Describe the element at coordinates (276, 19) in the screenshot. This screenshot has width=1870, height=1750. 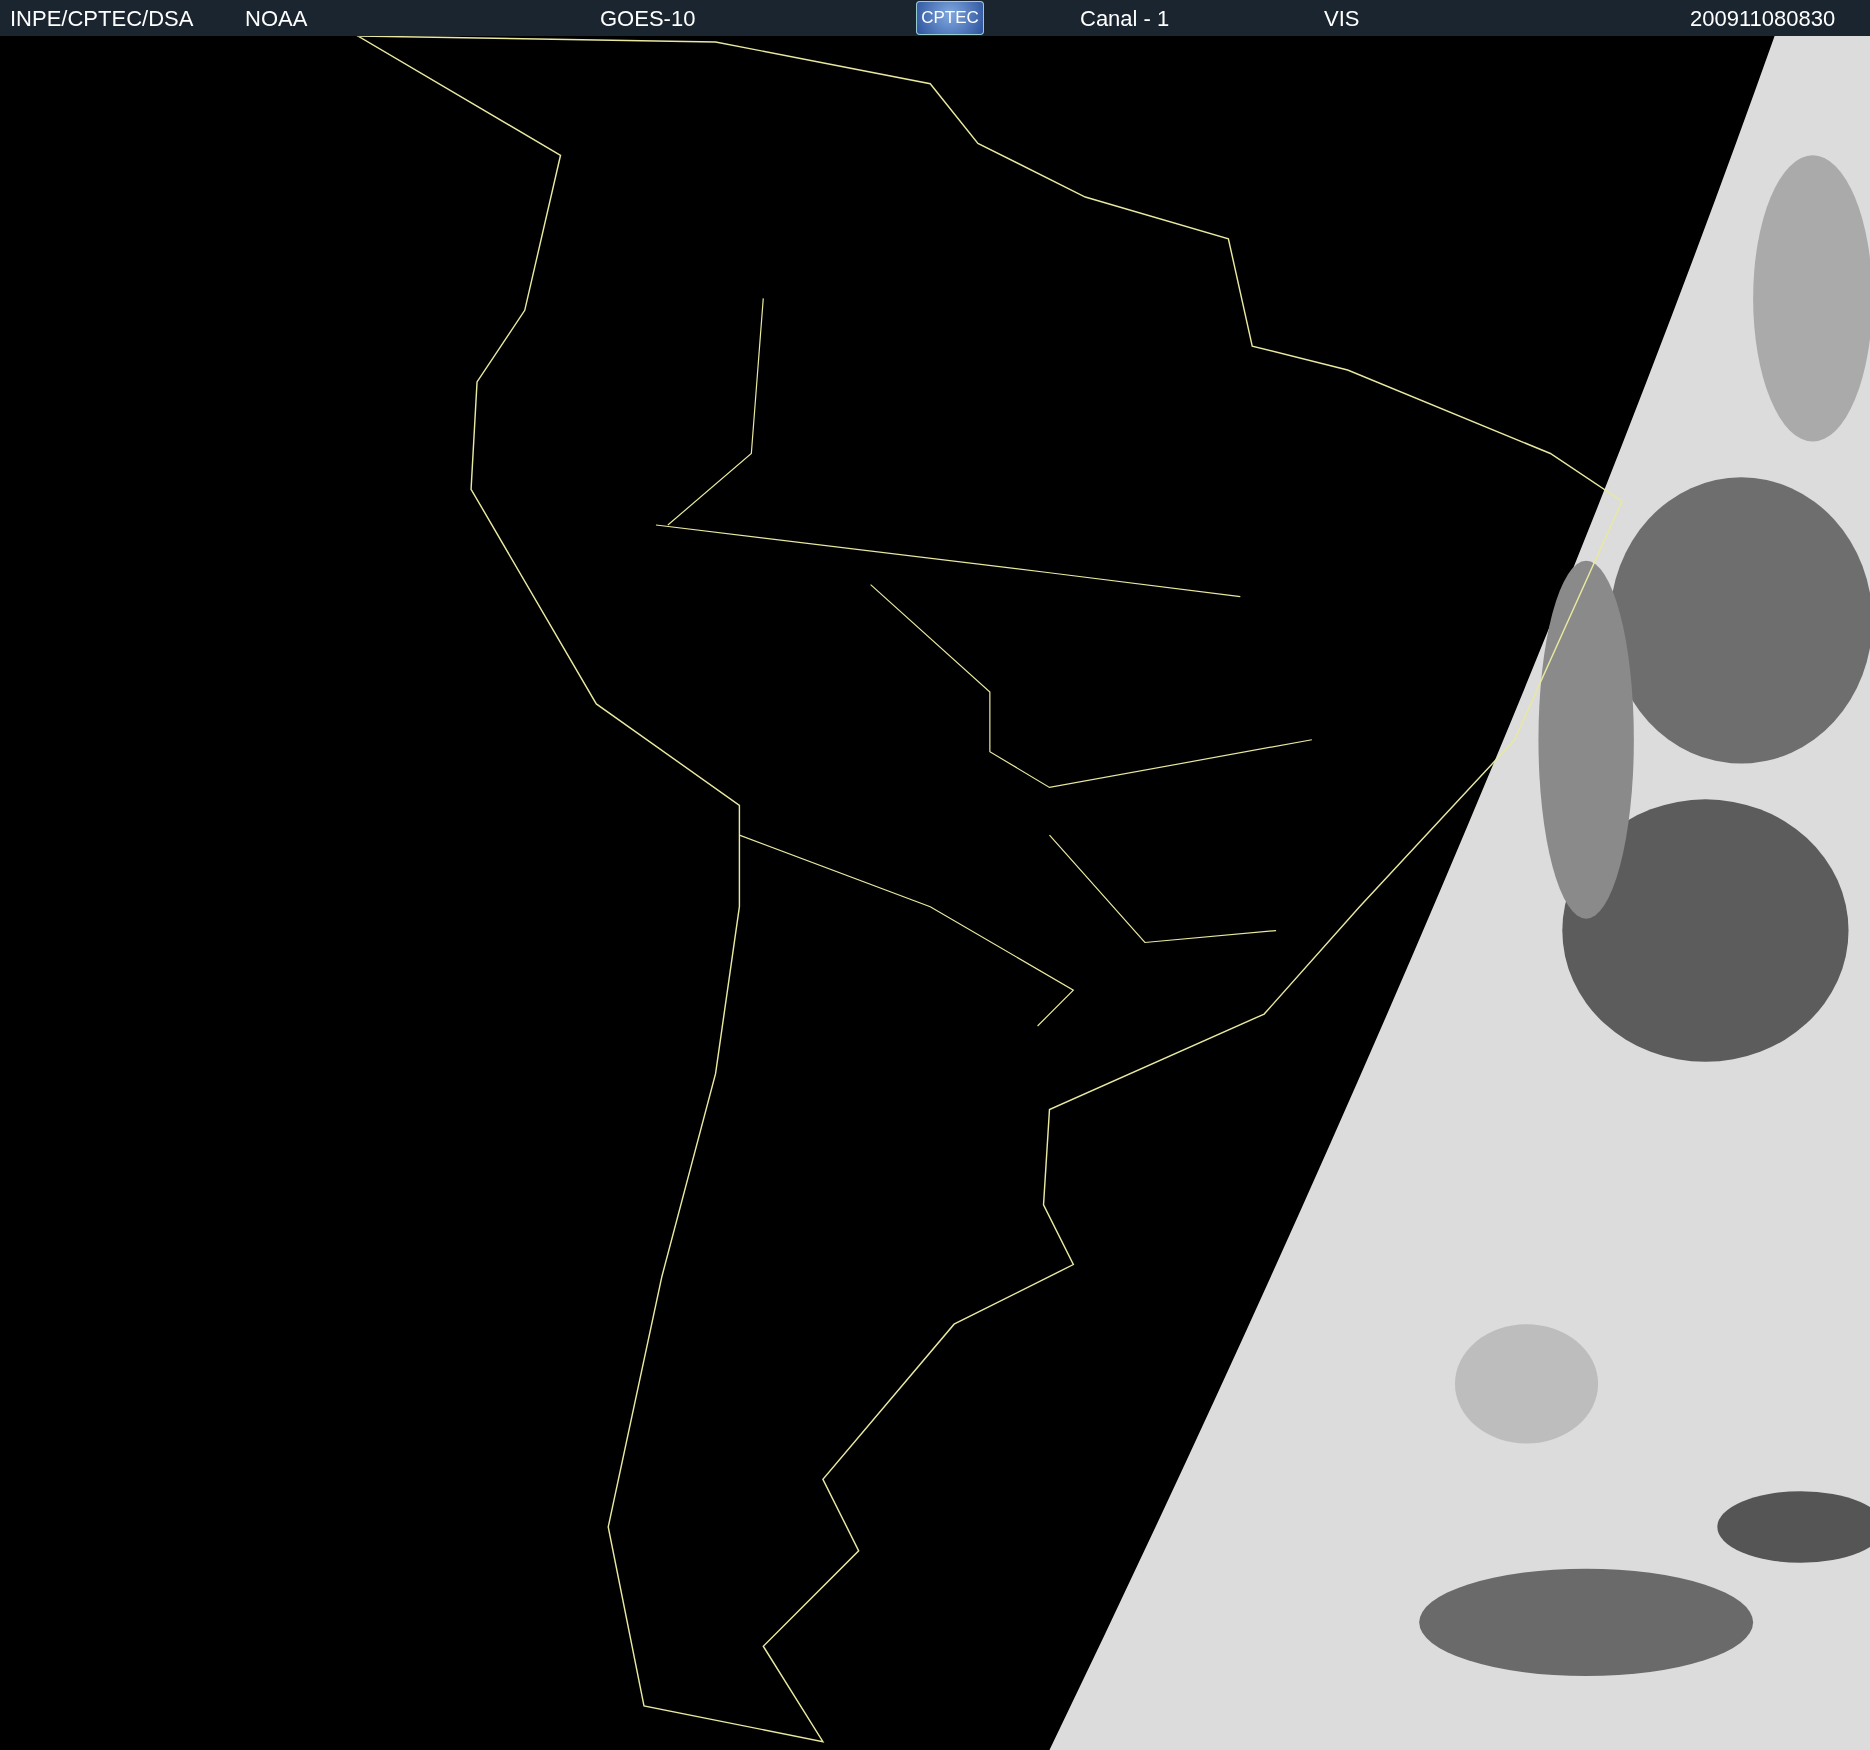
I see `header-label: NOAA` at that location.